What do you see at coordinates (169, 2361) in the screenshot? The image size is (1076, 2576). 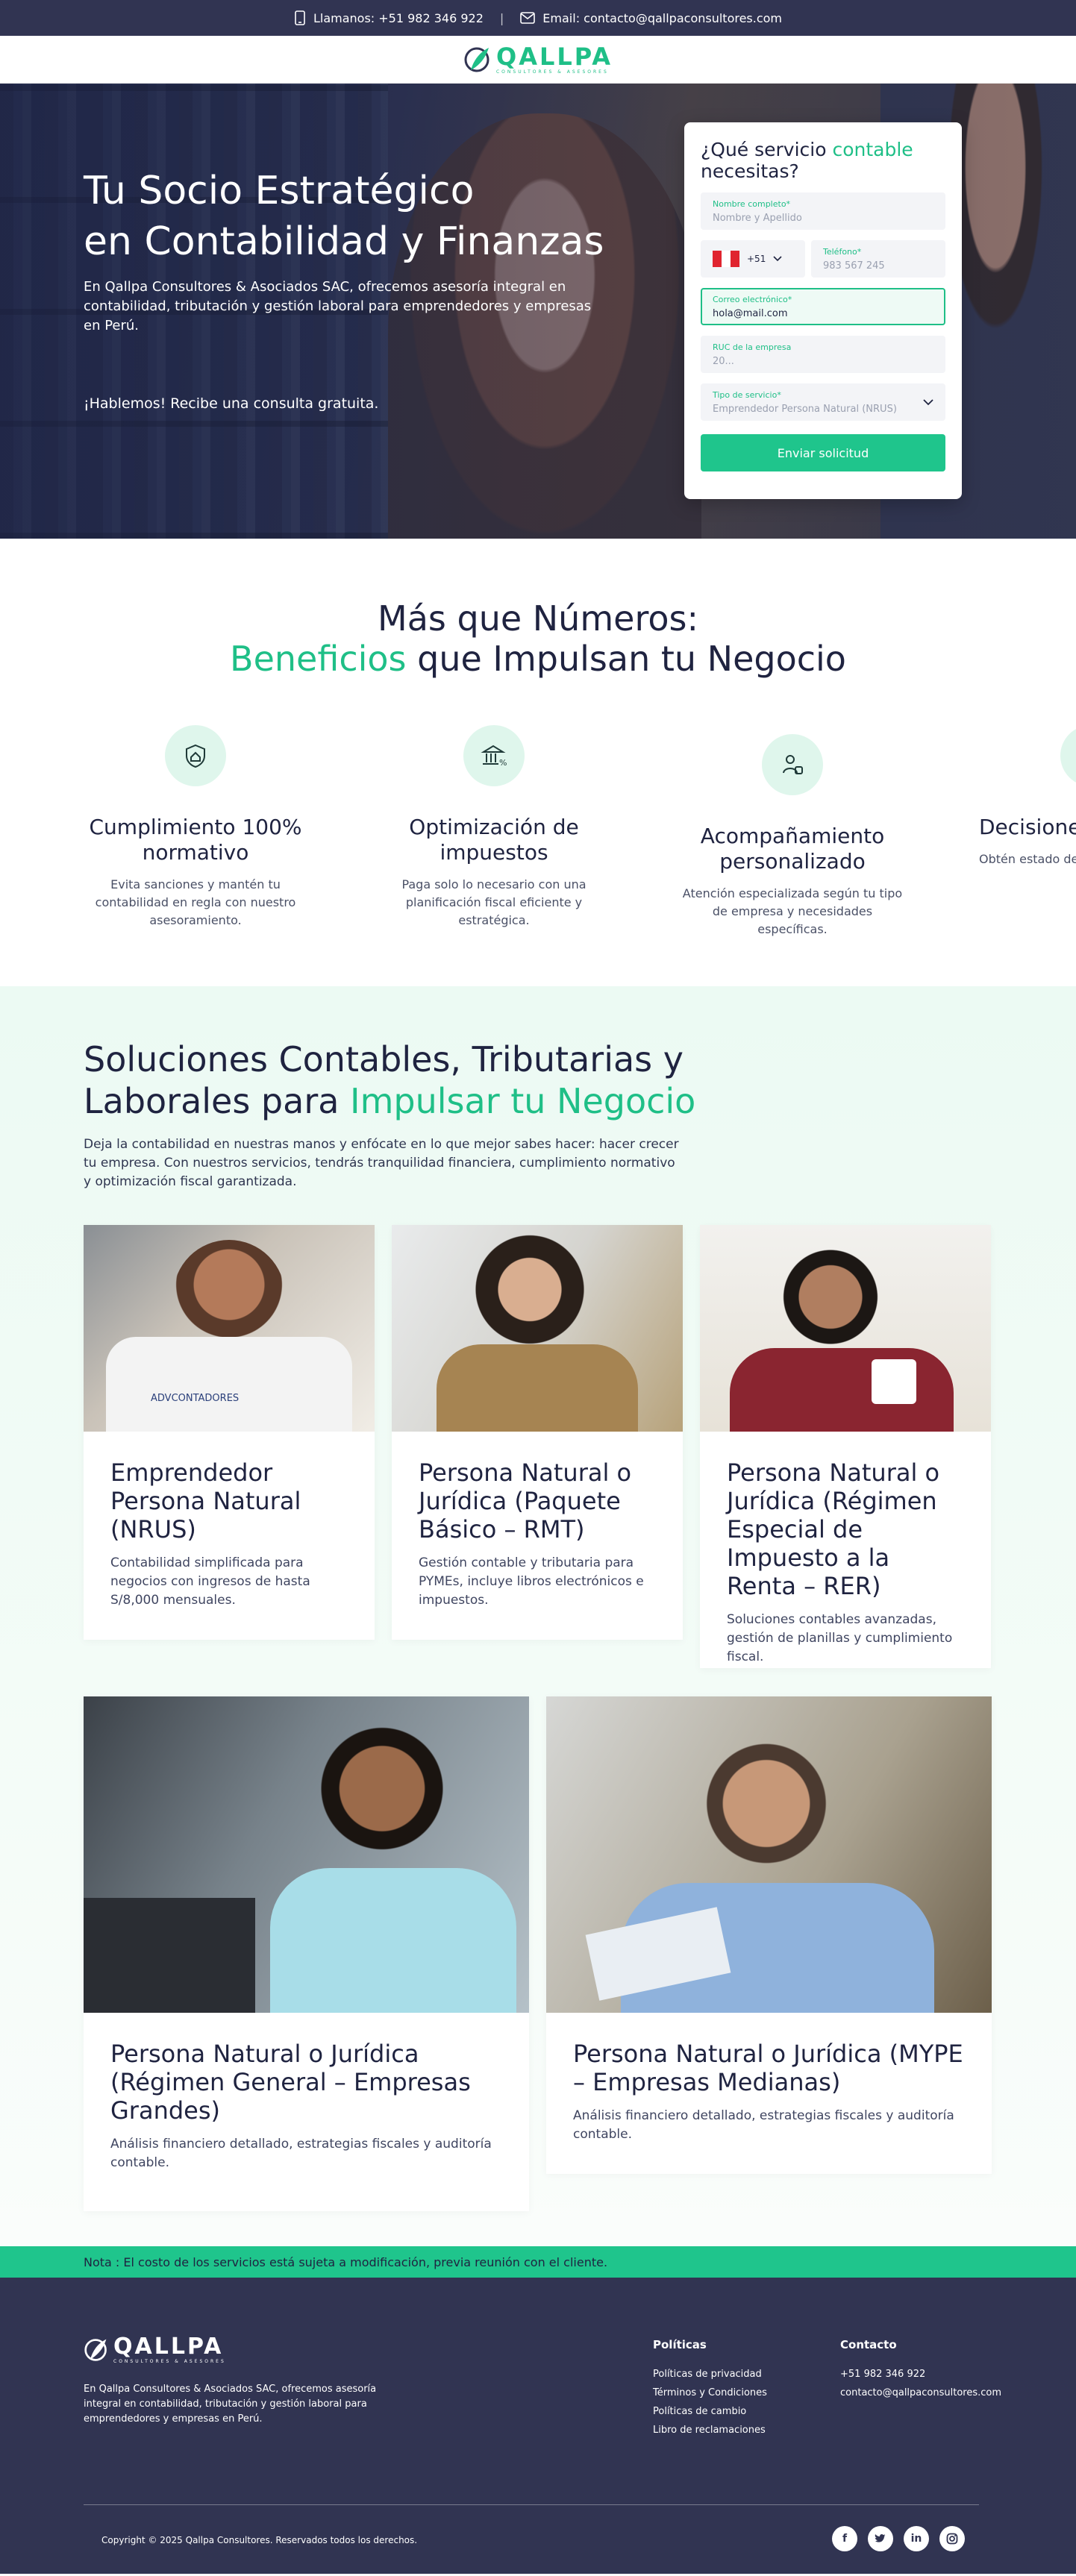 I see `footer-brand-tagline: CONSULTORES & ASESORES` at bounding box center [169, 2361].